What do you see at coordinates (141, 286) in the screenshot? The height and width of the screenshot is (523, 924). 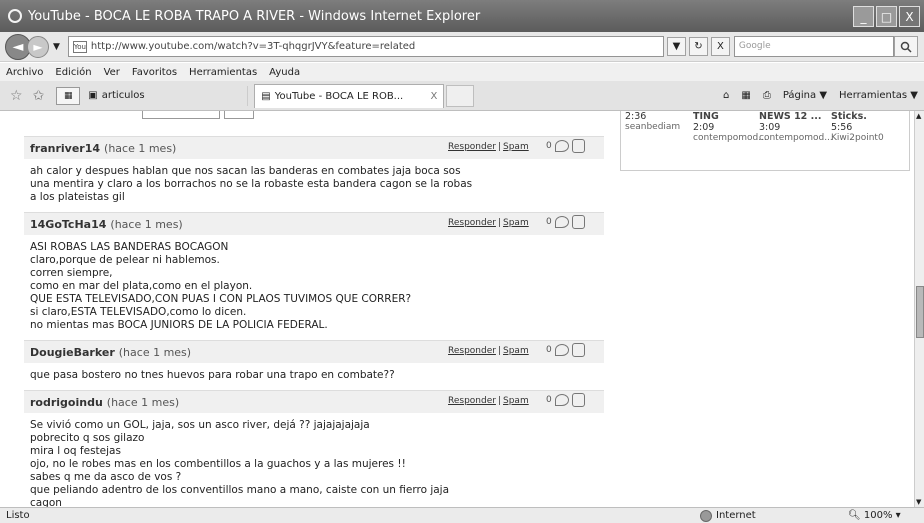 I see `comment-line: como en mar del plata,como en el playon.` at bounding box center [141, 286].